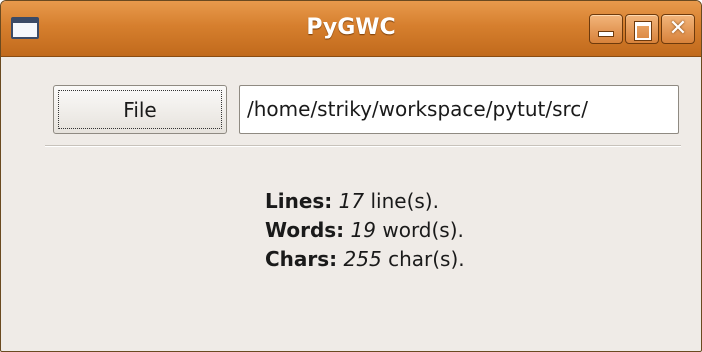  What do you see at coordinates (363, 146) in the screenshot?
I see `separator` at bounding box center [363, 146].